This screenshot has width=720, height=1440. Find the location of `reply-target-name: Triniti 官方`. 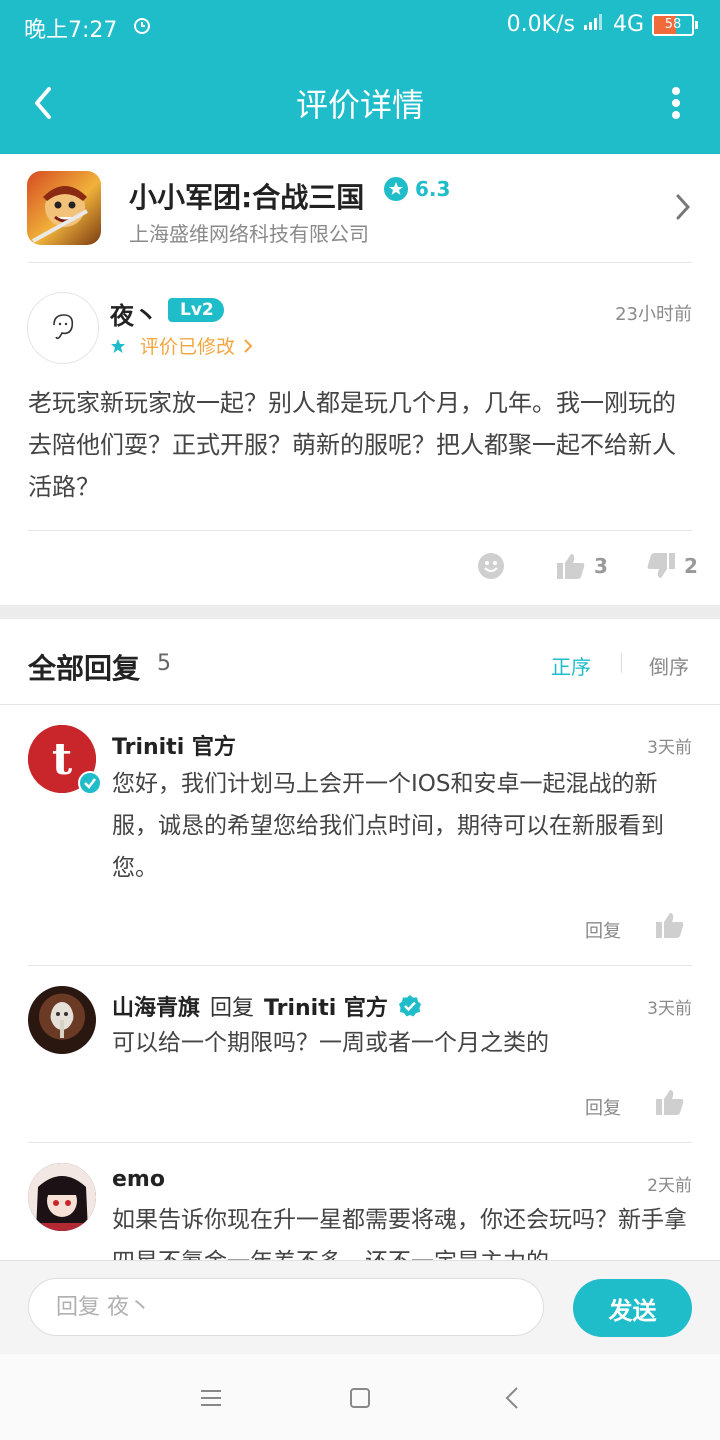

reply-target-name: Triniti 官方 is located at coordinates (326, 1006).